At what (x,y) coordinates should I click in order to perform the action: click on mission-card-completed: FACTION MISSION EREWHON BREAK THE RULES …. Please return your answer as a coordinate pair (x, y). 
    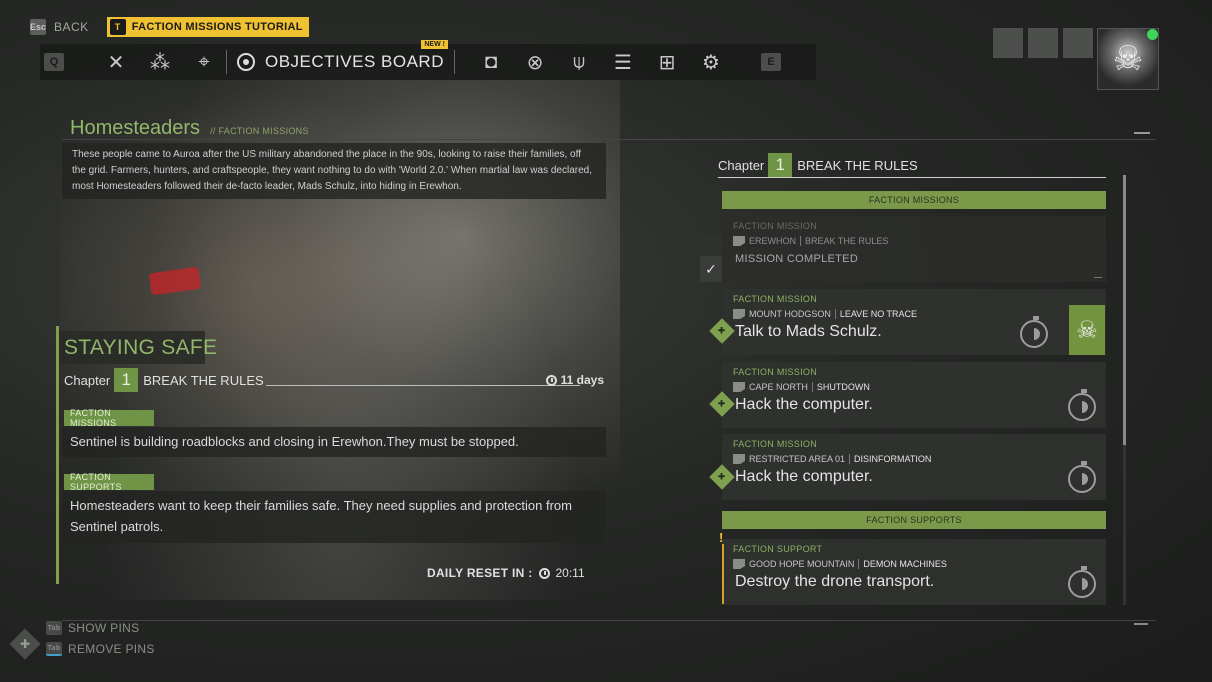
    Looking at the image, I should click on (914, 249).